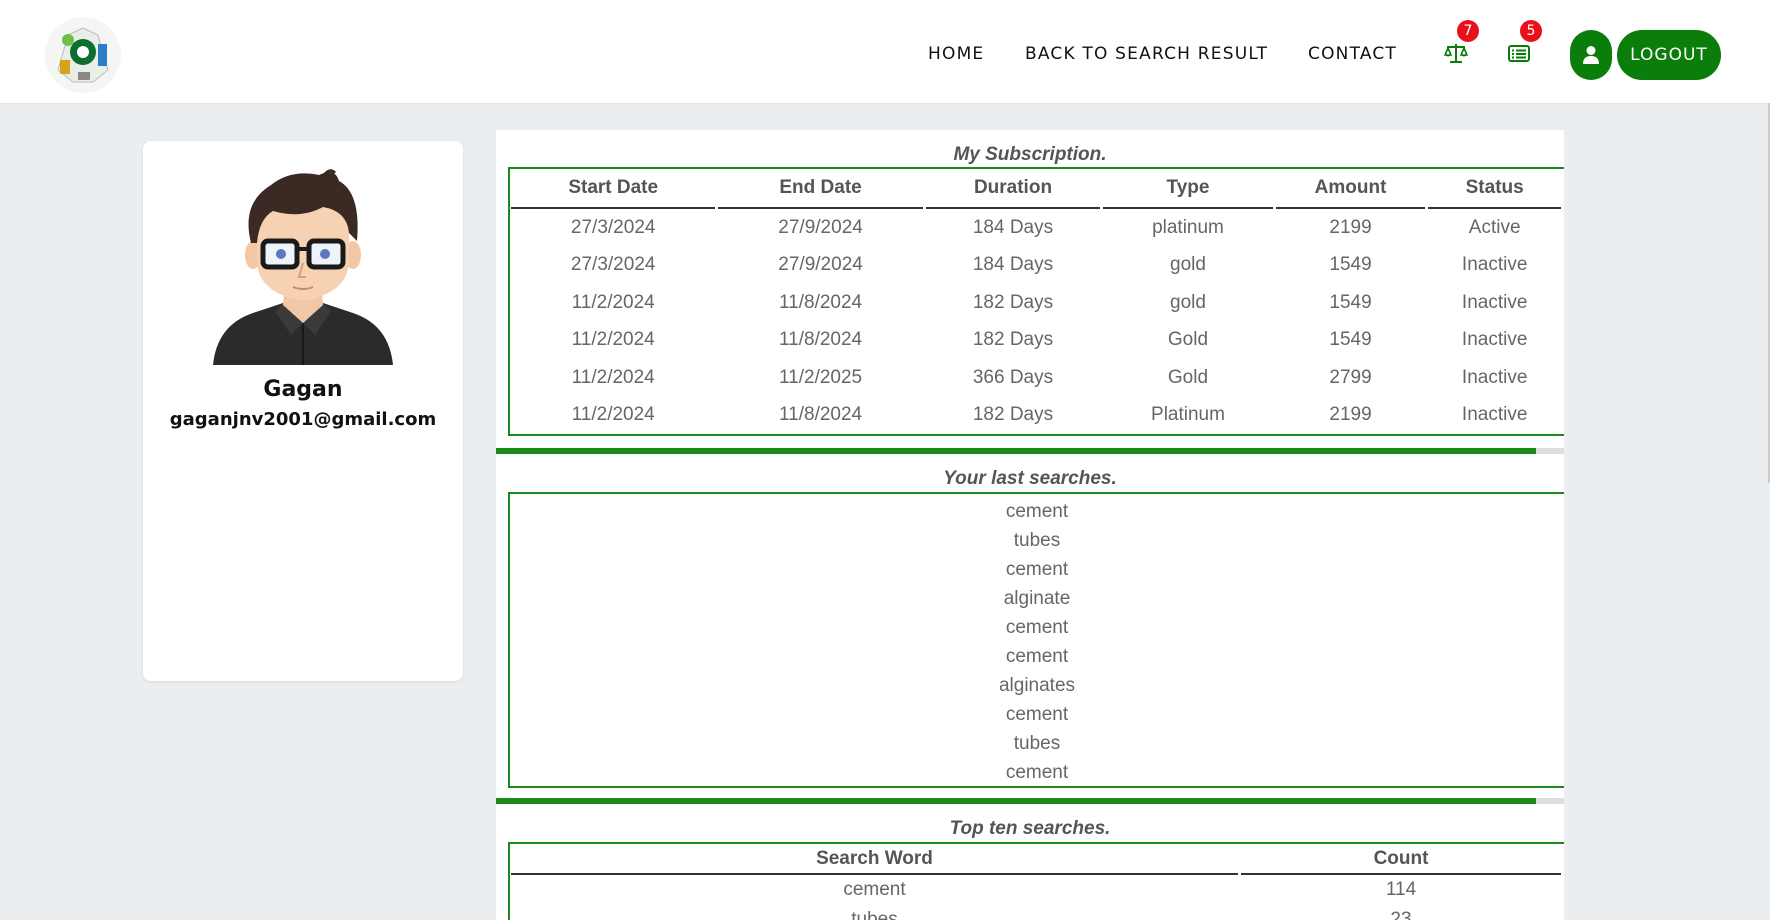  I want to click on header-duration: Duration, so click(1013, 189).